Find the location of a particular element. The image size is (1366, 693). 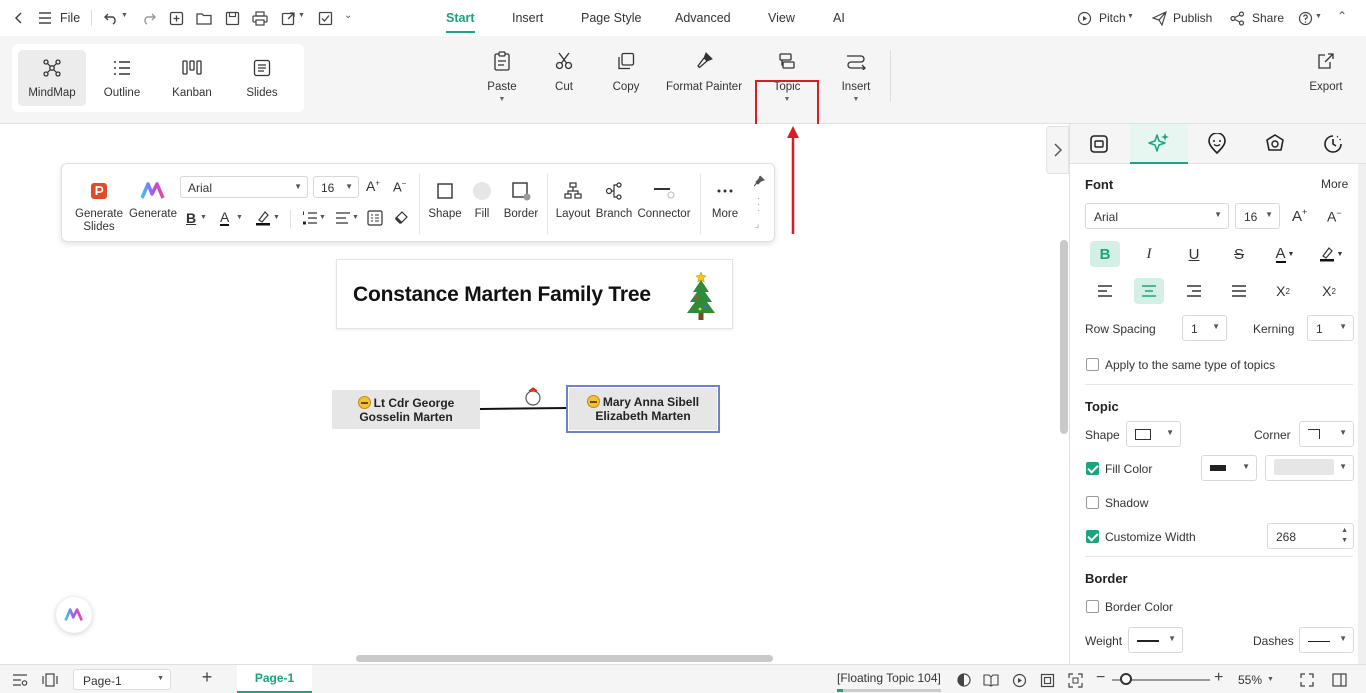

zoom-level: 55% is located at coordinates (1250, 680).